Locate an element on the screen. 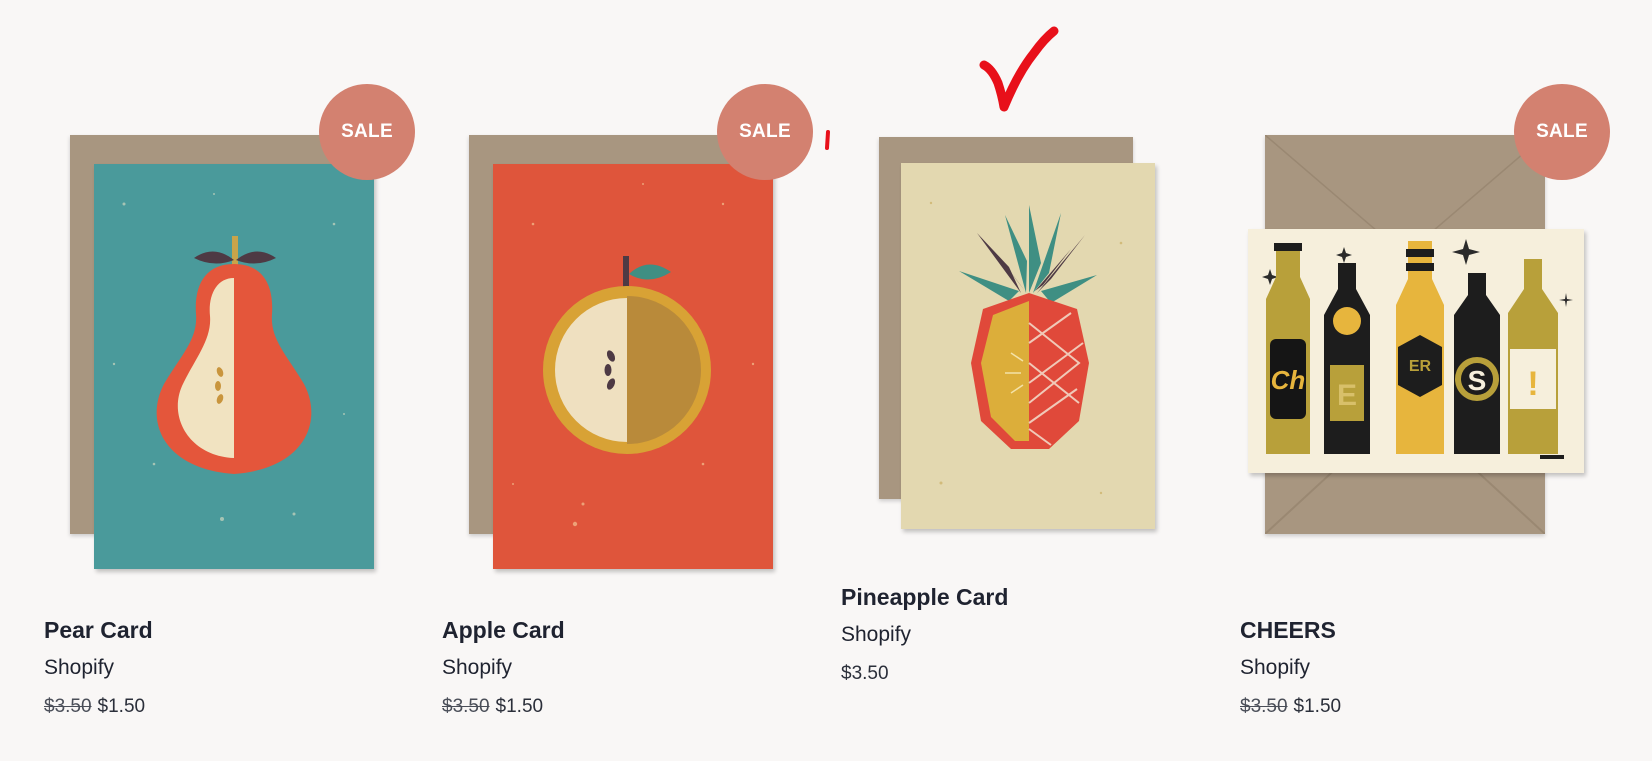  cheers-bottles-illustration: Ch E ER S ! is located at coordinates (1417, 349).